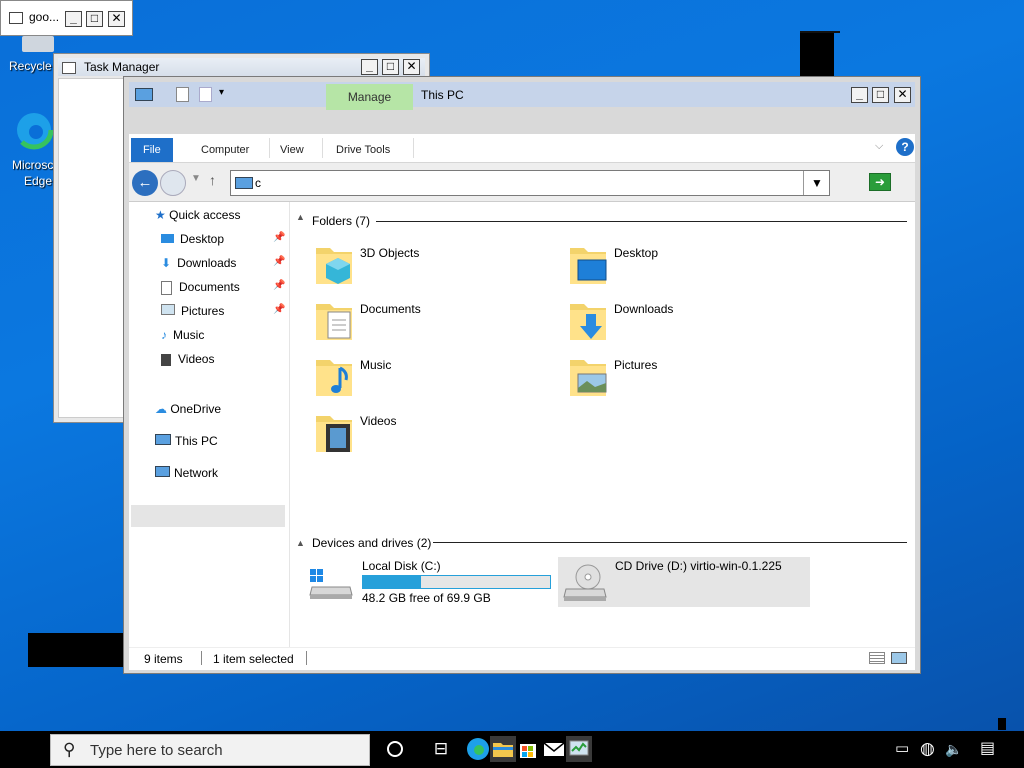 The width and height of the screenshot is (1024, 768). I want to click on explorer-titlebar: ▾ Manage This PC _ □ ✕, so click(522, 96).